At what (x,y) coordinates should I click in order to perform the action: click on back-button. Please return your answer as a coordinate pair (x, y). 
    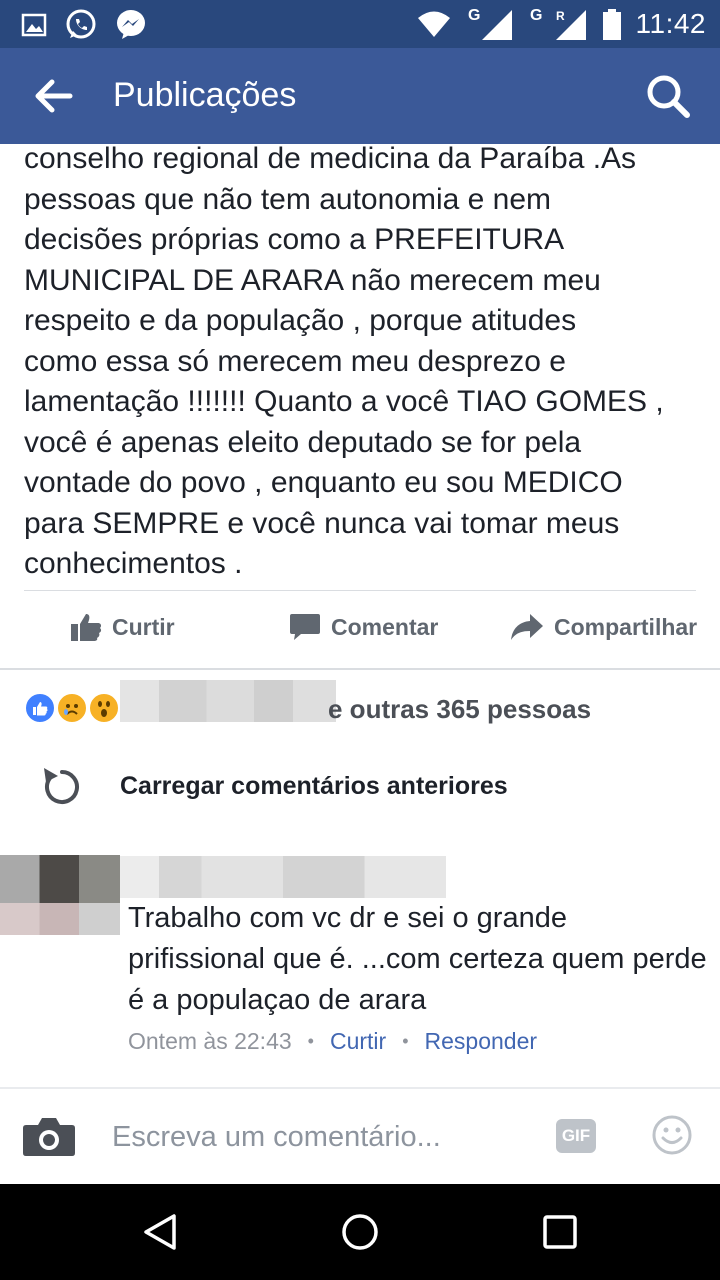
    Looking at the image, I should click on (54, 96).